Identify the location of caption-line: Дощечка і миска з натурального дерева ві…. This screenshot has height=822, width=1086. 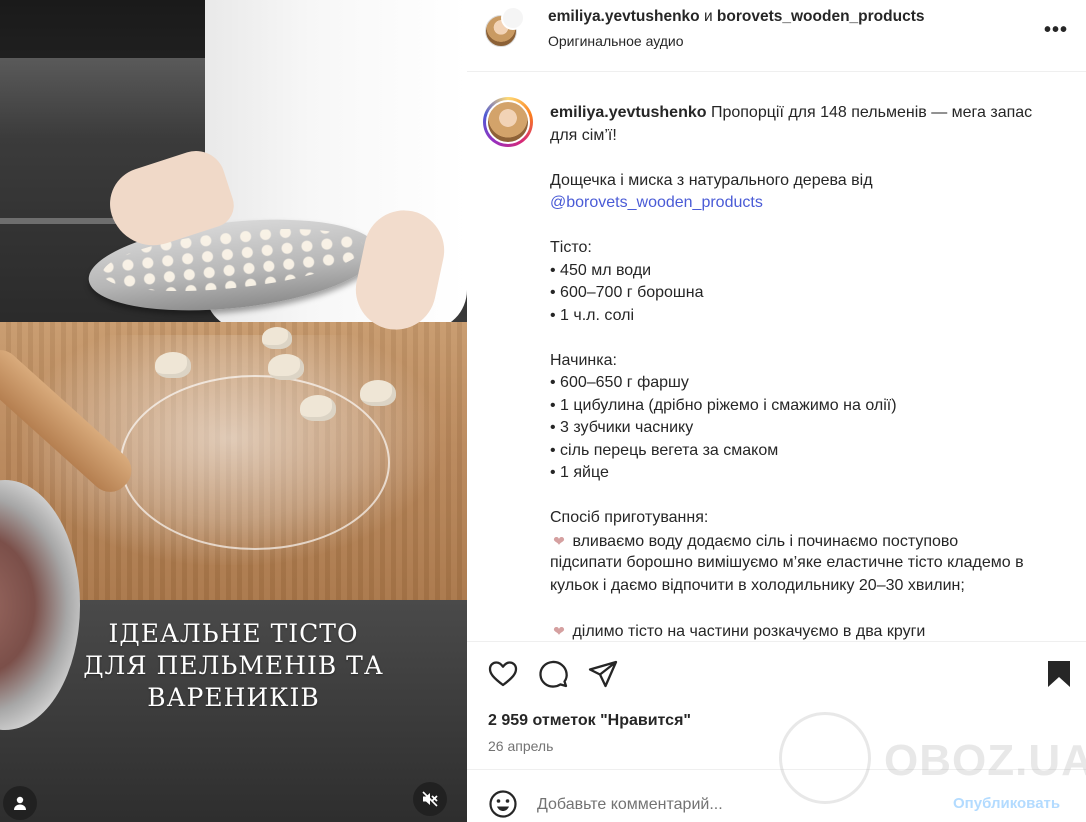
(711, 180).